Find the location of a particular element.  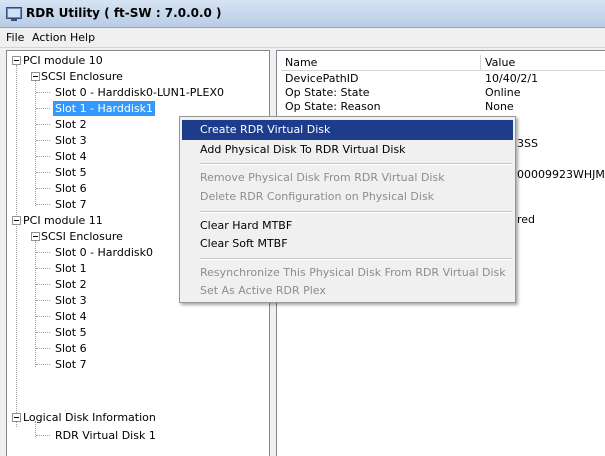

app-icon is located at coordinates (14, 14).